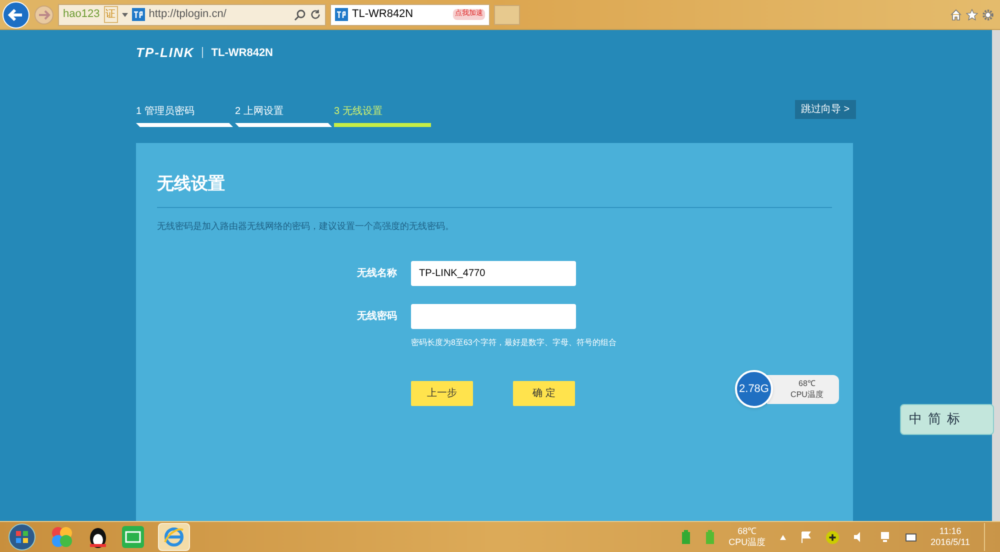 The height and width of the screenshot is (552, 1000). Describe the element at coordinates (125, 14) in the screenshot. I see `dropdown-icon` at that location.